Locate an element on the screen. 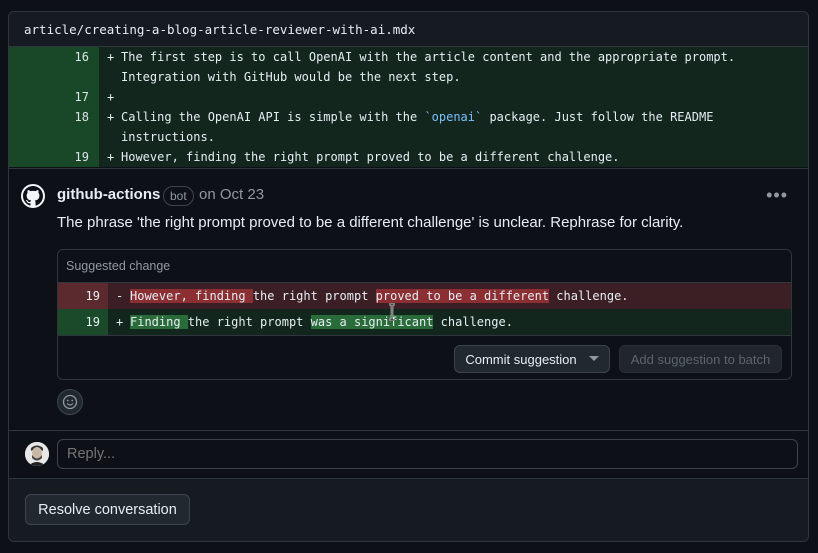  commit-suggestion-button: Commit suggestion is located at coordinates (532, 359).